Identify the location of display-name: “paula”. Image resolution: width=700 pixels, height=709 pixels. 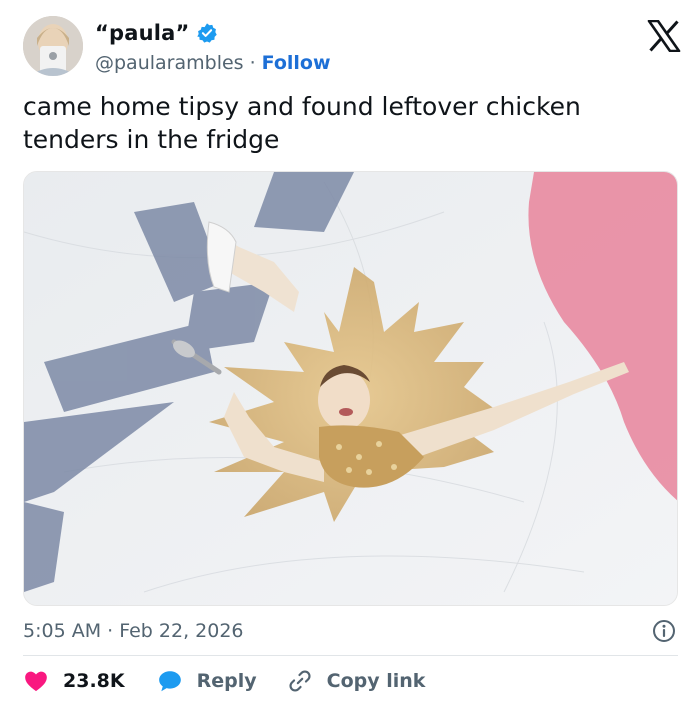
(142, 33).